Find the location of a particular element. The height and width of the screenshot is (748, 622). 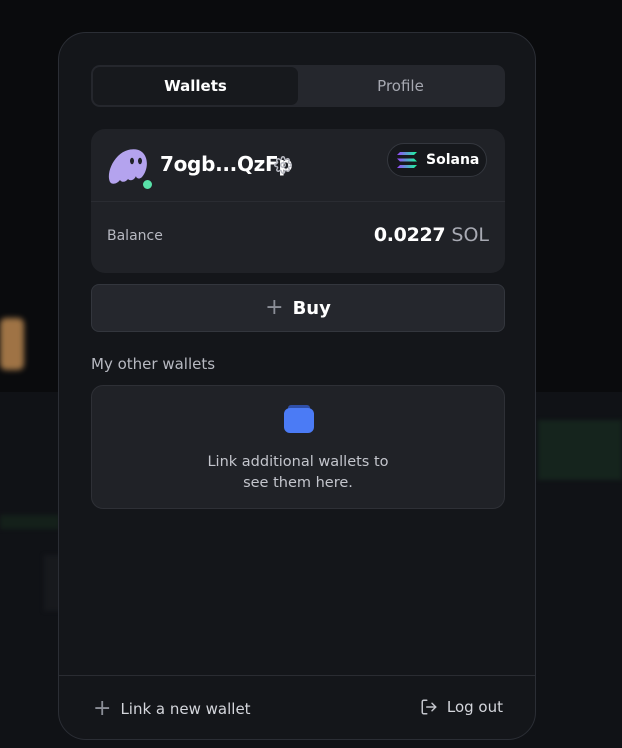

empty-text-line2: see them here. is located at coordinates (298, 483).